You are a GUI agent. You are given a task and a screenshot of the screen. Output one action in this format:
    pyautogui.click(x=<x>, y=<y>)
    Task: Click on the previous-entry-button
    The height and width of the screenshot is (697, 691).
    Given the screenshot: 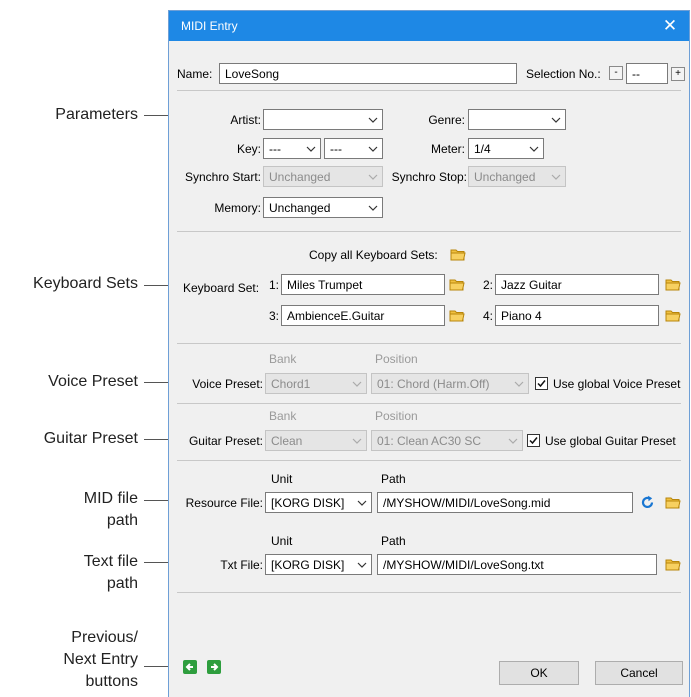 What is the action you would take?
    pyautogui.click(x=190, y=667)
    